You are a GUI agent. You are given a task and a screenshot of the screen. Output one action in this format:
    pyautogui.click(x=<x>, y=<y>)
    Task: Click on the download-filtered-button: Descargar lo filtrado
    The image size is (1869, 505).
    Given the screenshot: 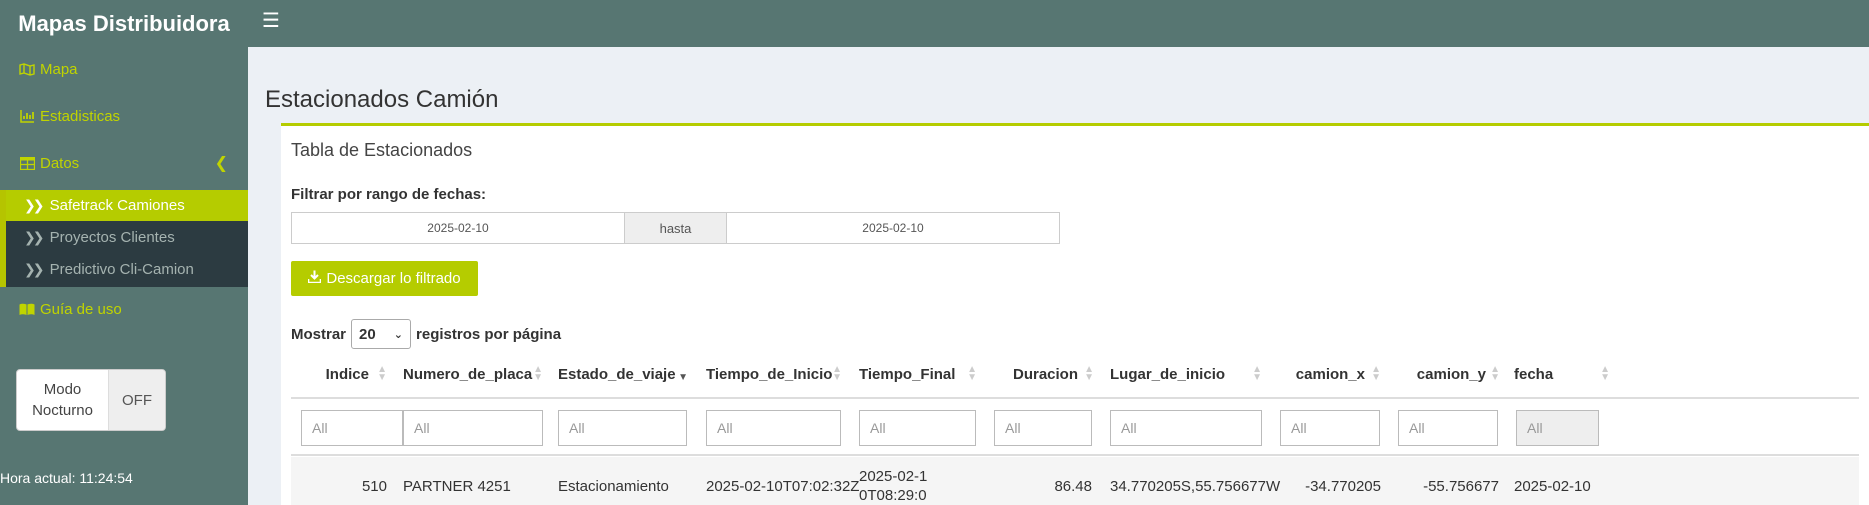 What is the action you would take?
    pyautogui.click(x=384, y=278)
    